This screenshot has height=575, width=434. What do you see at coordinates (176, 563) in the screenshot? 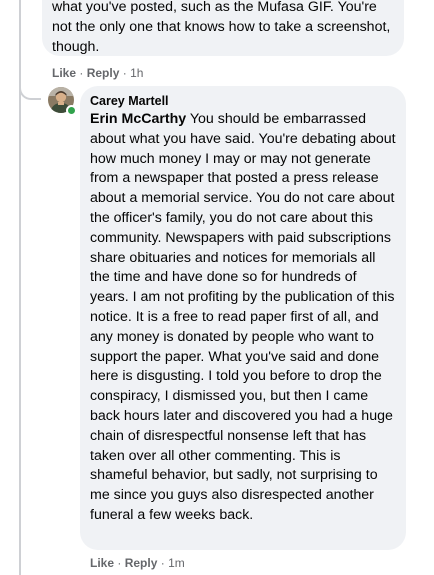
I see `comment-timestamp: 1m` at bounding box center [176, 563].